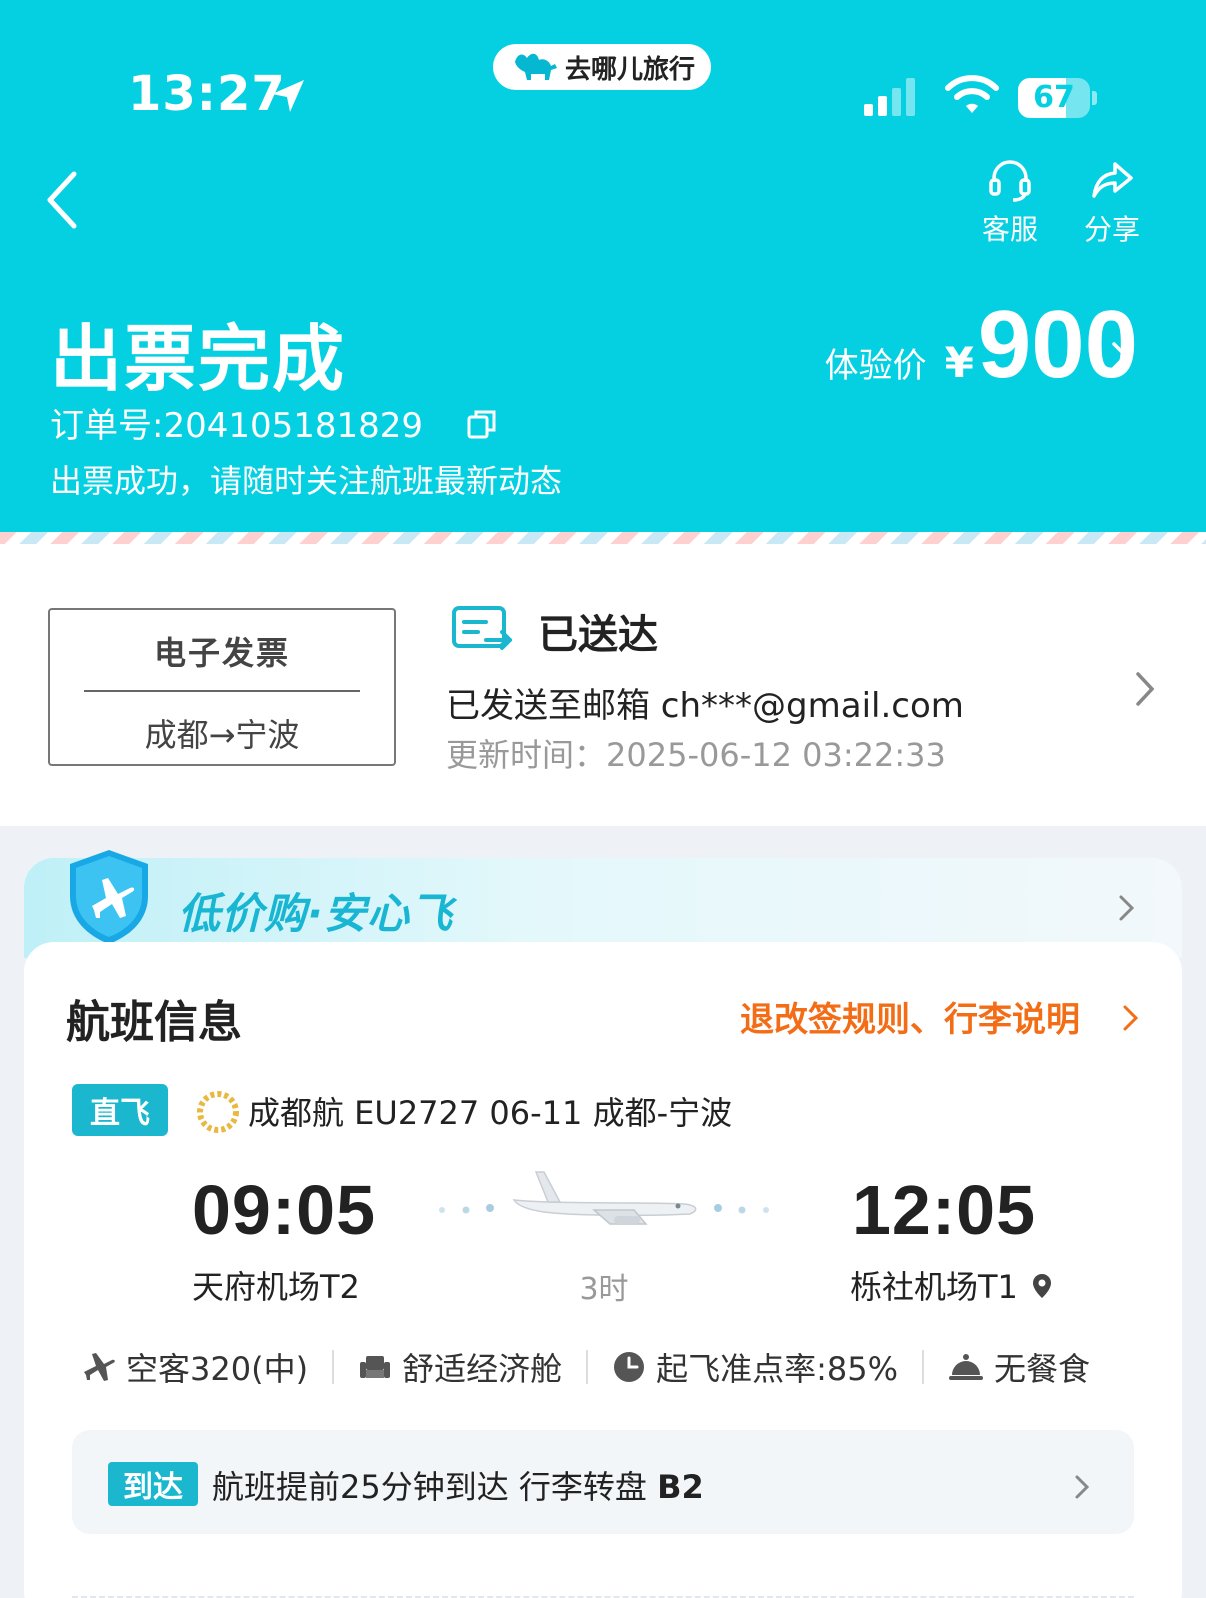 Image resolution: width=1206 pixels, height=1598 pixels. What do you see at coordinates (222, 691) in the screenshot?
I see `ticket-divider` at bounding box center [222, 691].